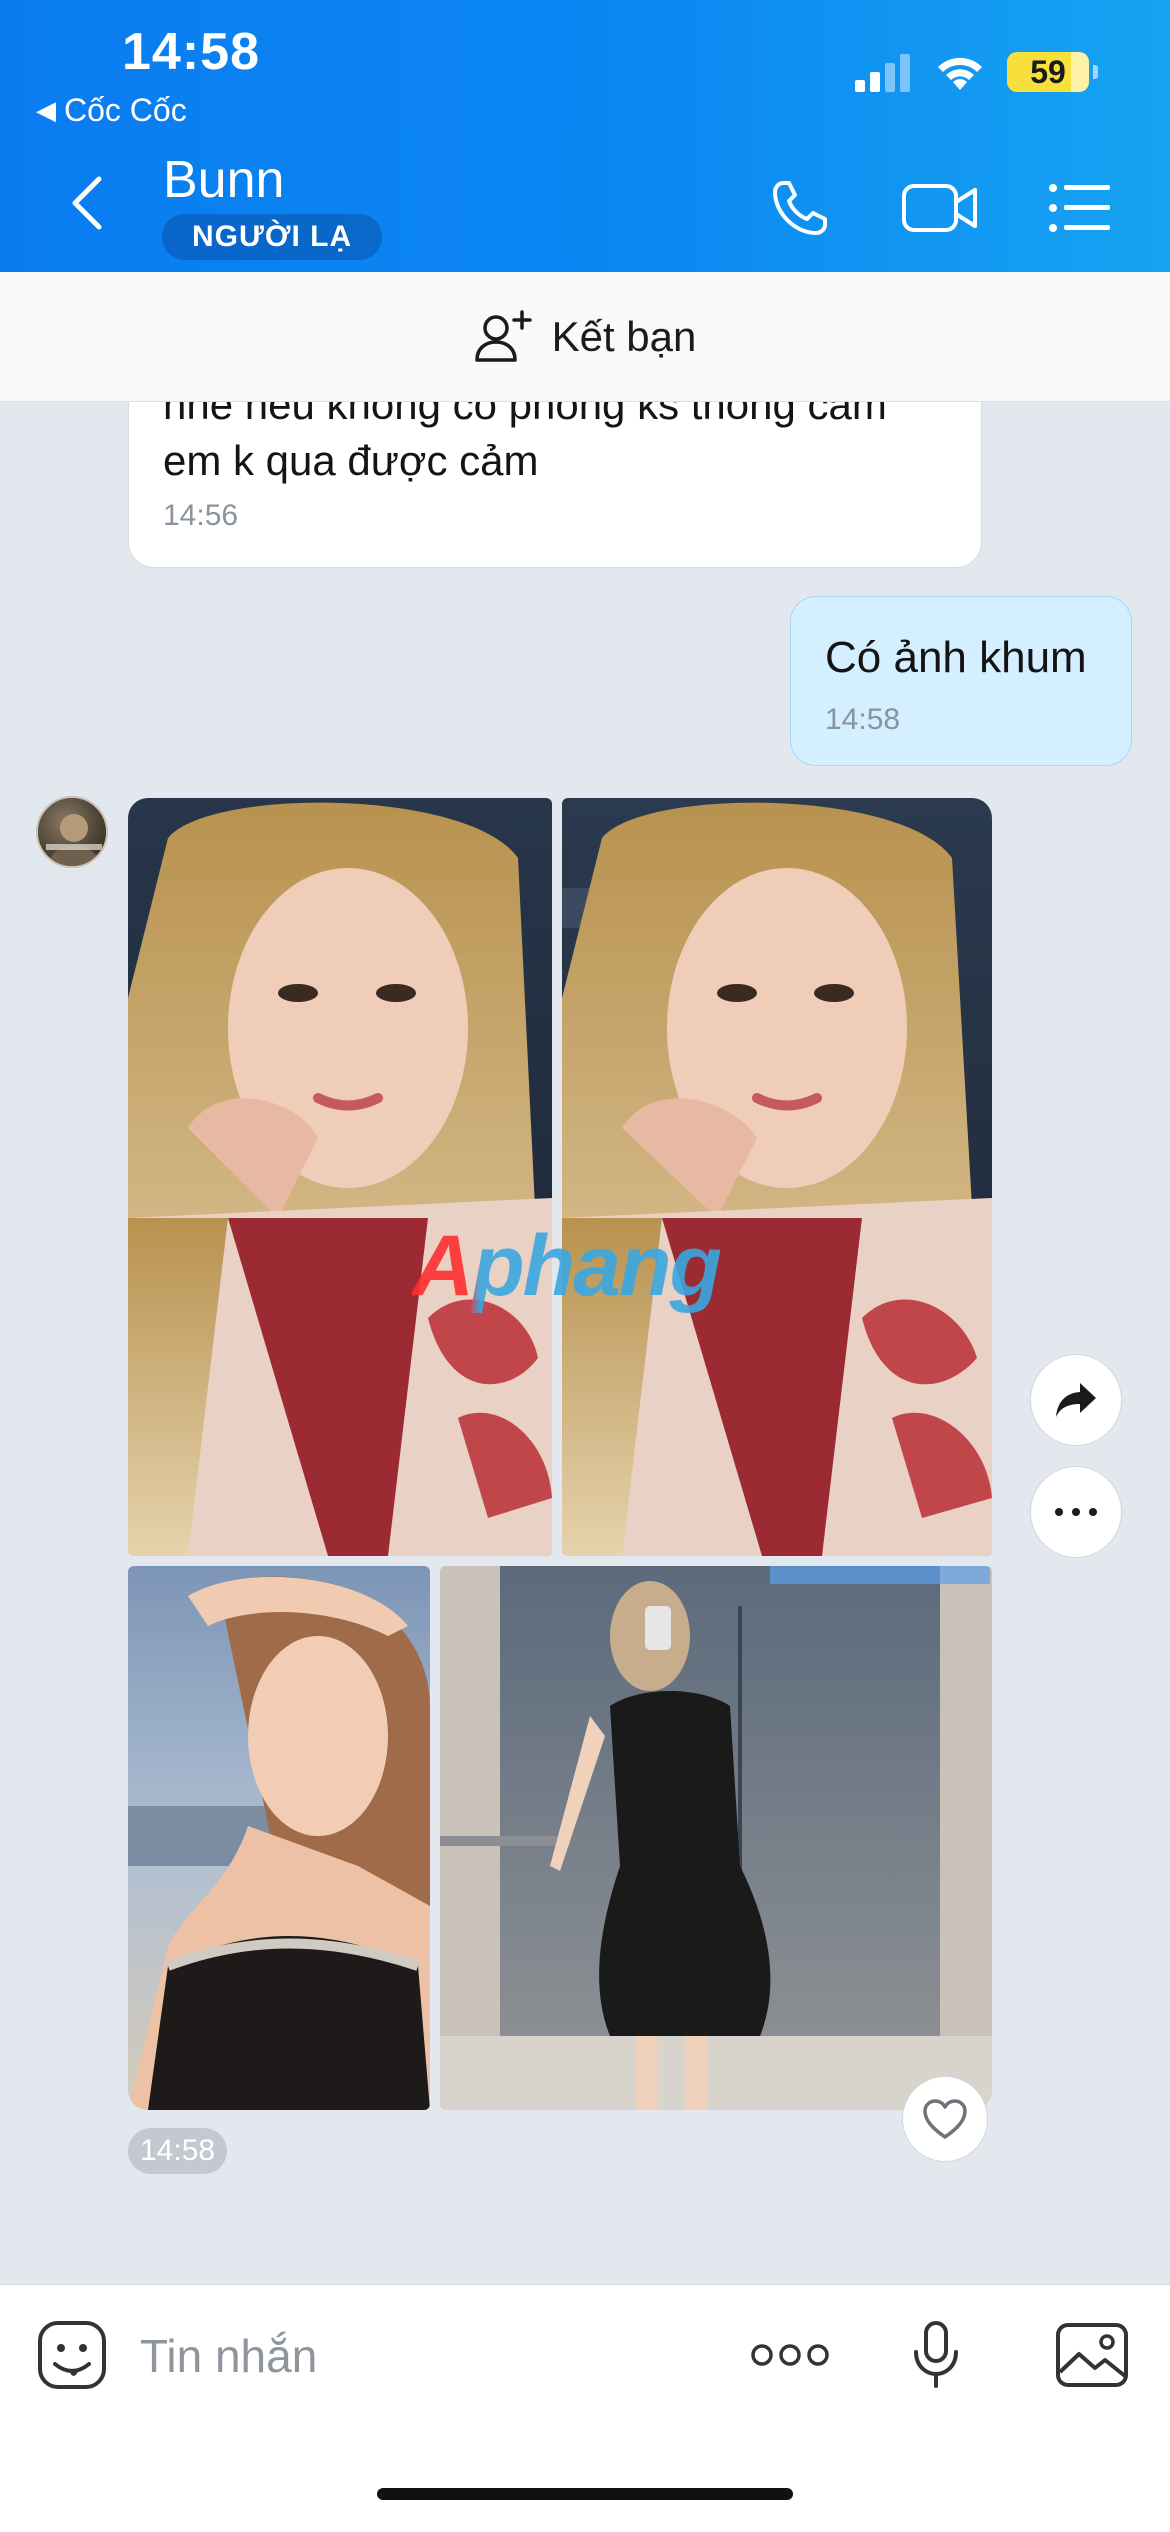 This screenshot has width=1170, height=2532. I want to click on add-friend-label: Kết bạn, so click(624, 336).